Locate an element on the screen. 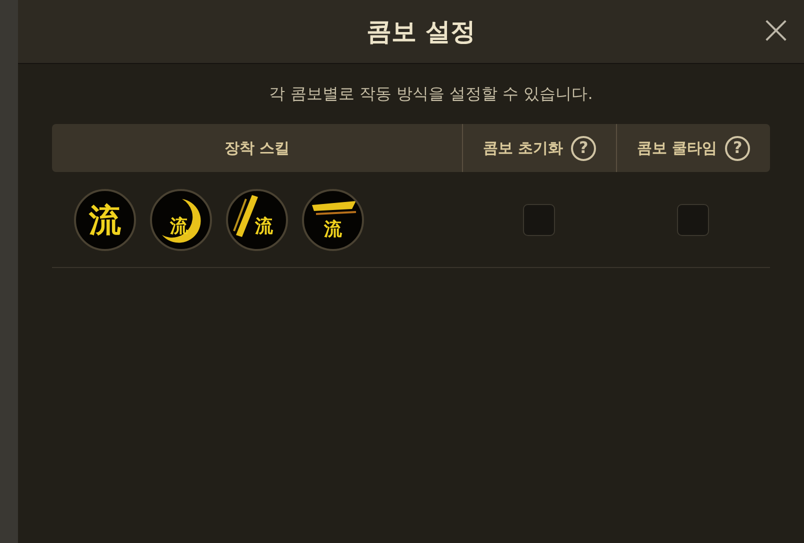 Image resolution: width=804 pixels, height=543 pixels. crescent-drawing is located at coordinates (181, 220).